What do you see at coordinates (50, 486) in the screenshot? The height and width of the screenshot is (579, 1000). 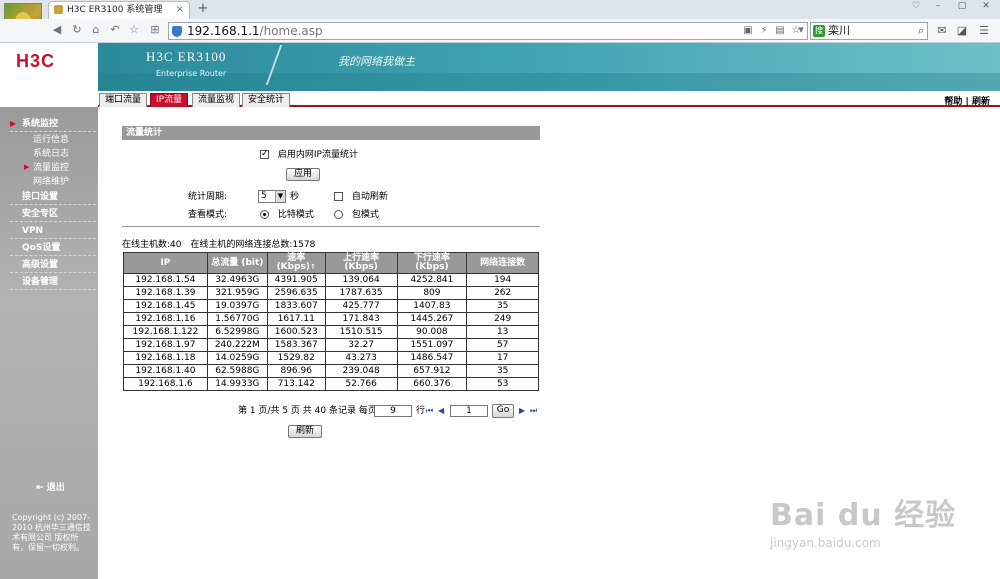 I see `logout-button: ⇤ 退出` at bounding box center [50, 486].